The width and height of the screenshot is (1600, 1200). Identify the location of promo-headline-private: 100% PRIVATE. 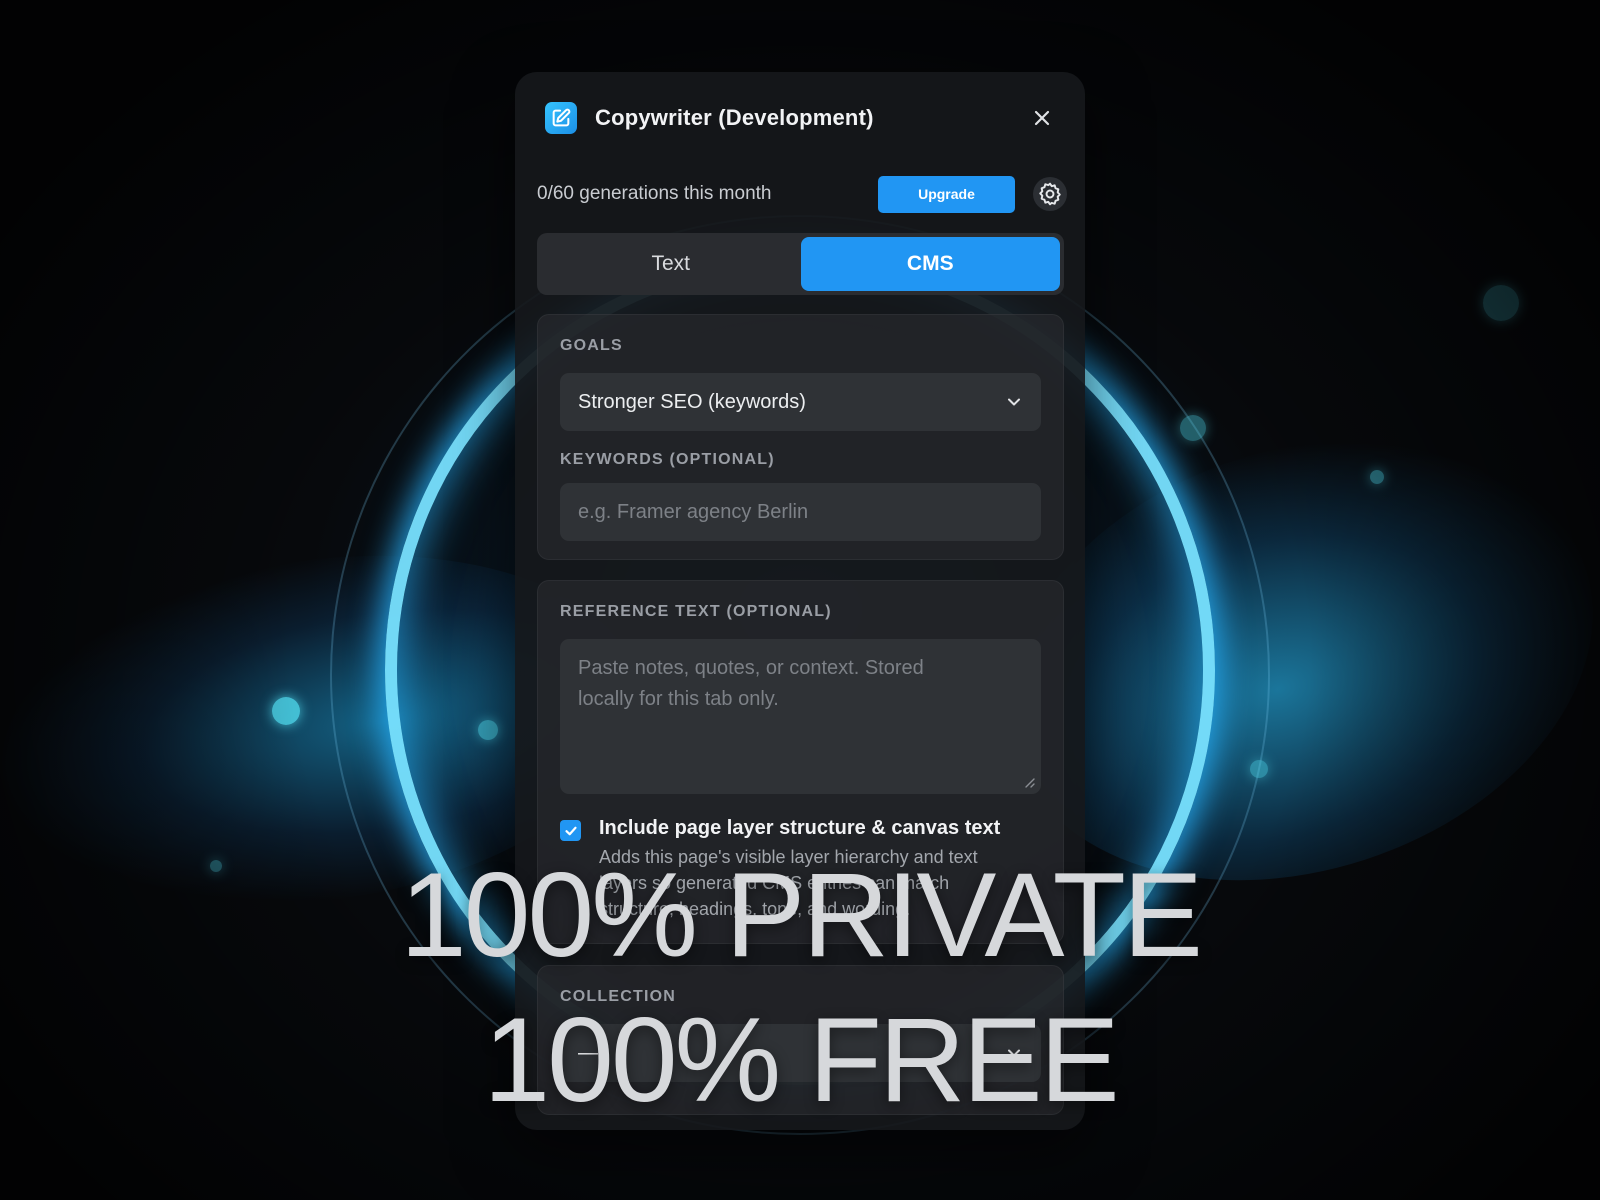
(801, 915).